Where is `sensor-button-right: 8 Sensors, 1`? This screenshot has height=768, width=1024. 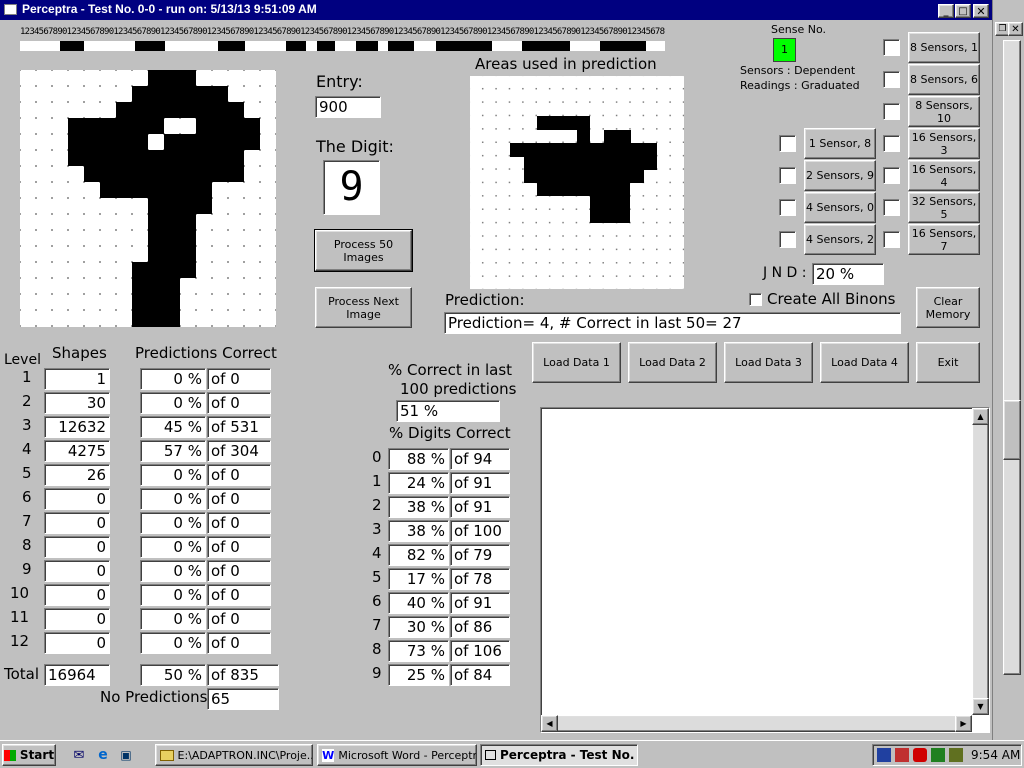 sensor-button-right: 8 Sensors, 1 is located at coordinates (944, 47).